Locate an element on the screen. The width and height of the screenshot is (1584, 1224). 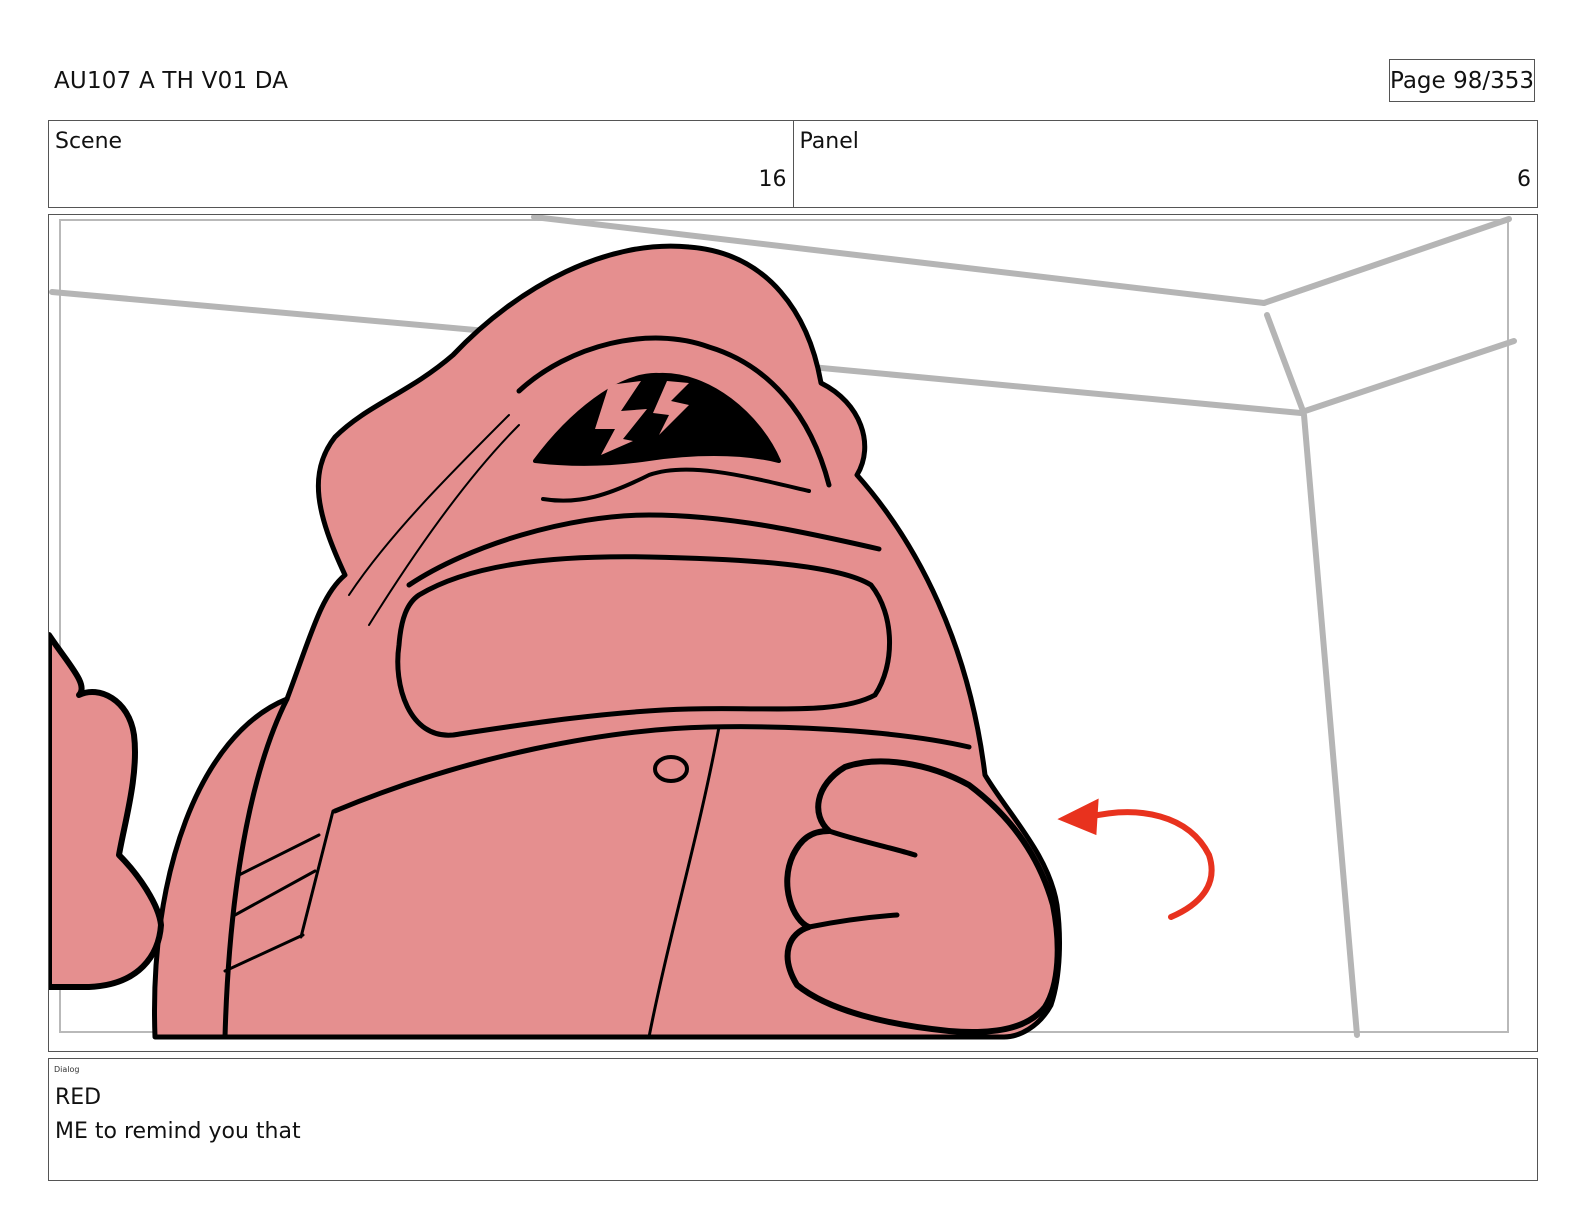
panel-cell: Panel 6 is located at coordinates (1165, 164).